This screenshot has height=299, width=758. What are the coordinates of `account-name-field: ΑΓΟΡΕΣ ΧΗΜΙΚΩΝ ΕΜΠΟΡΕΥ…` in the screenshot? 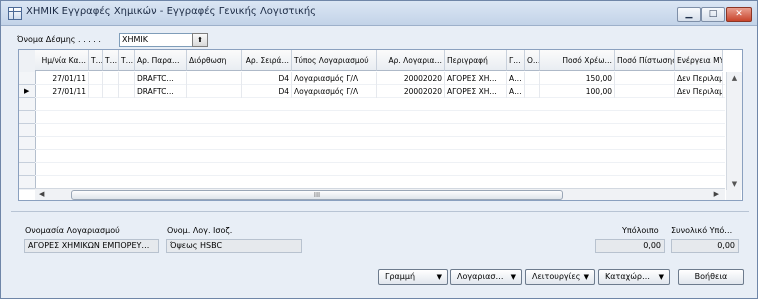 It's located at (91, 246).